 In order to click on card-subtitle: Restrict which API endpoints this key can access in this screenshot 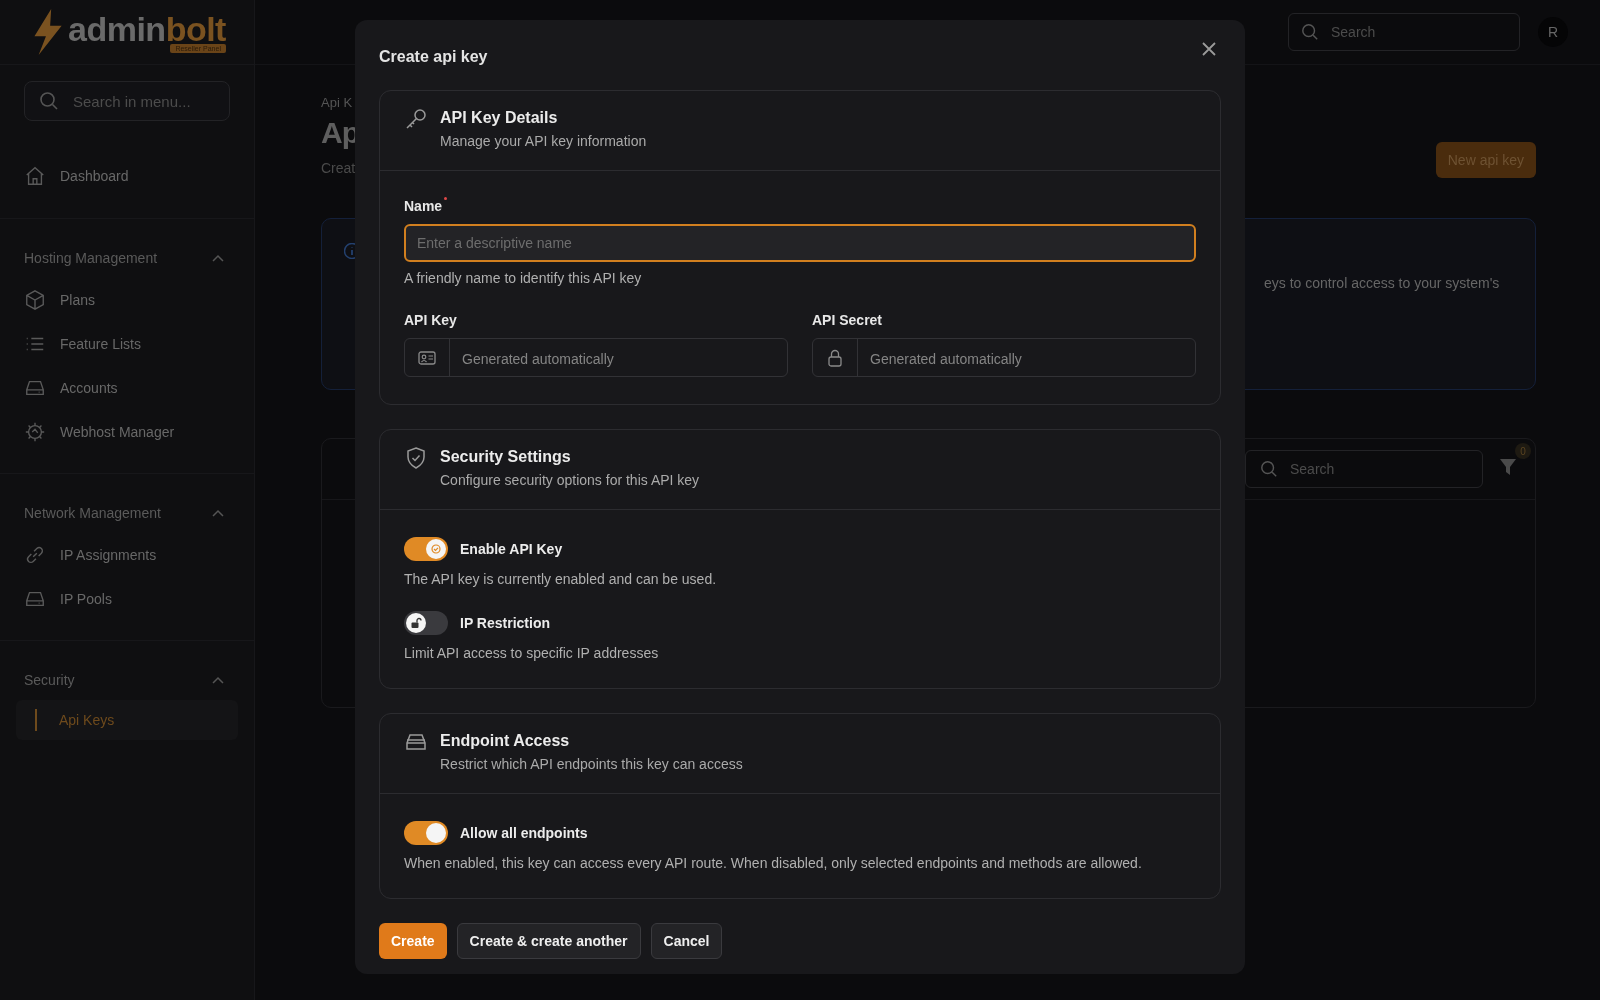, I will do `click(591, 764)`.